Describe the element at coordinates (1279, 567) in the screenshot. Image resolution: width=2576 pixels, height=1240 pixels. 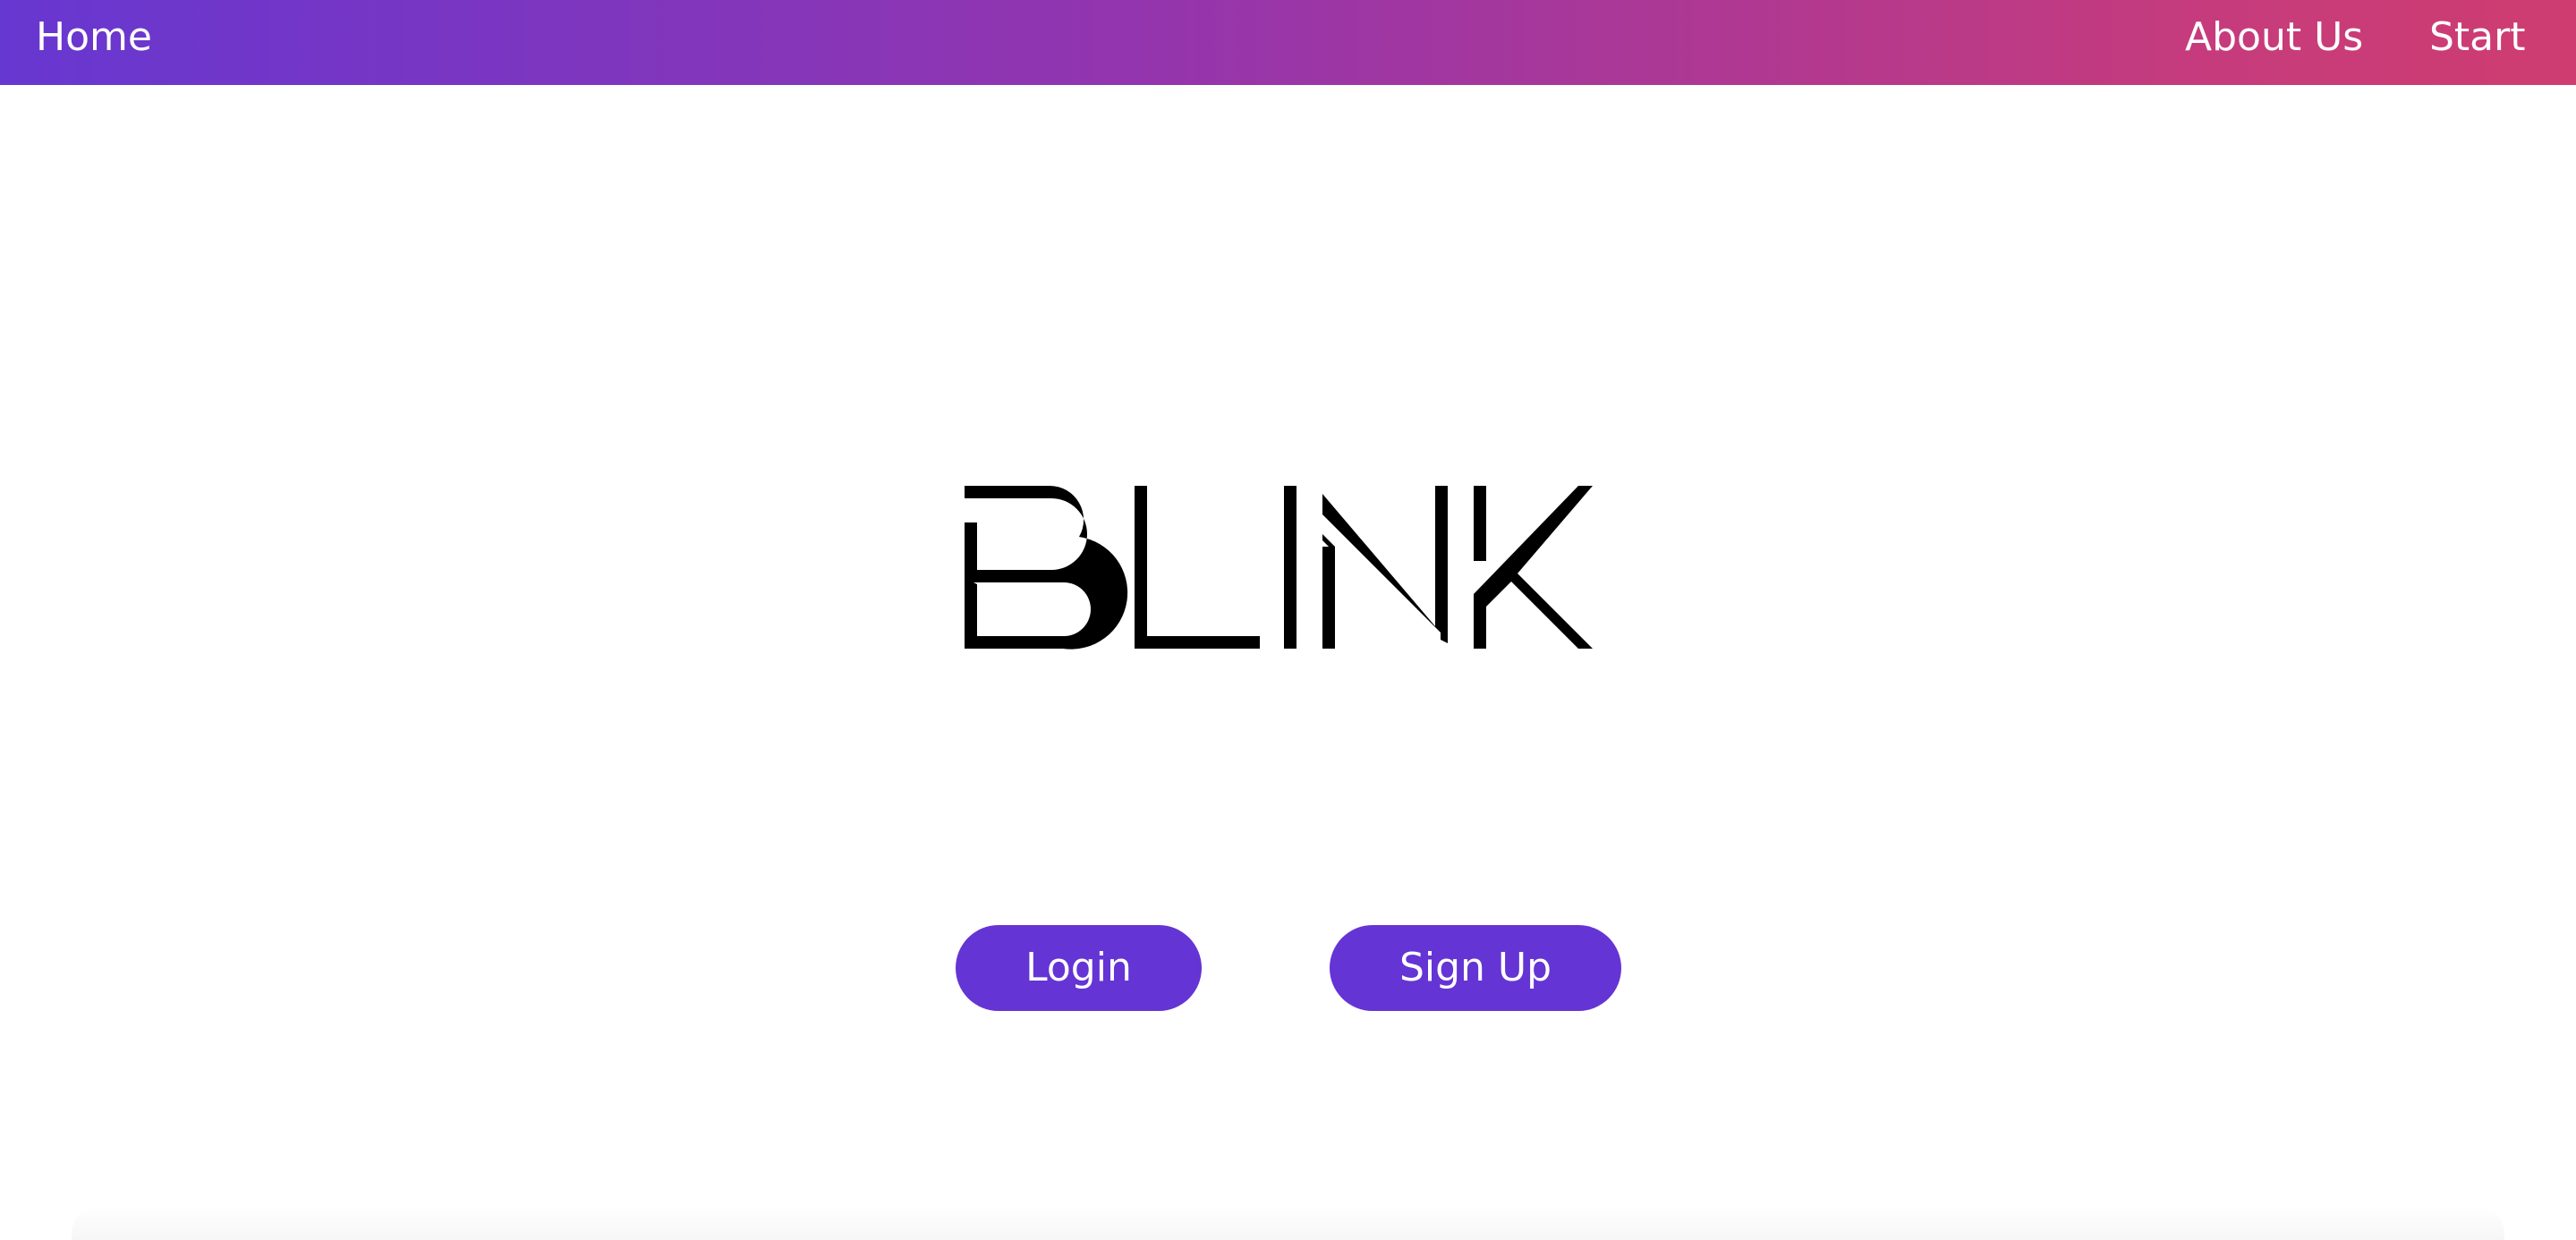
I see `blink-logo` at that location.